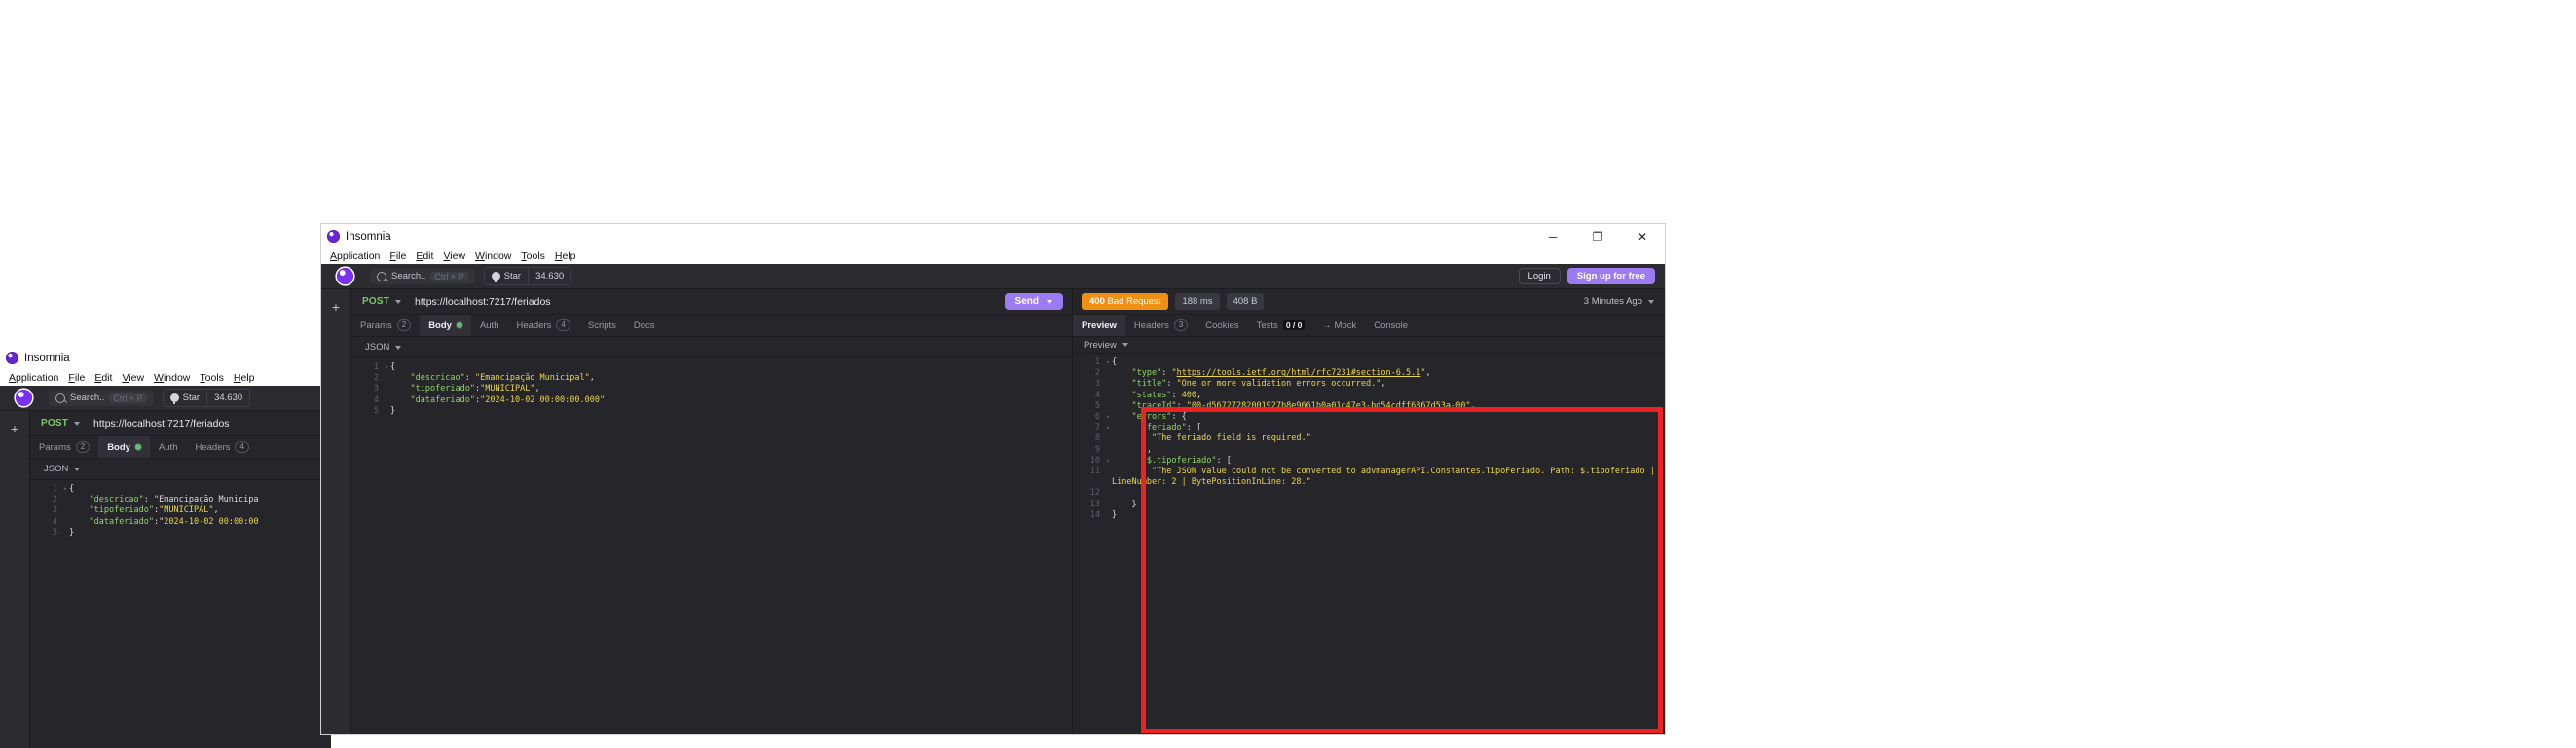 This screenshot has width=2576, height=748. Describe the element at coordinates (87, 398) in the screenshot. I see `back-search-label: Search..` at that location.